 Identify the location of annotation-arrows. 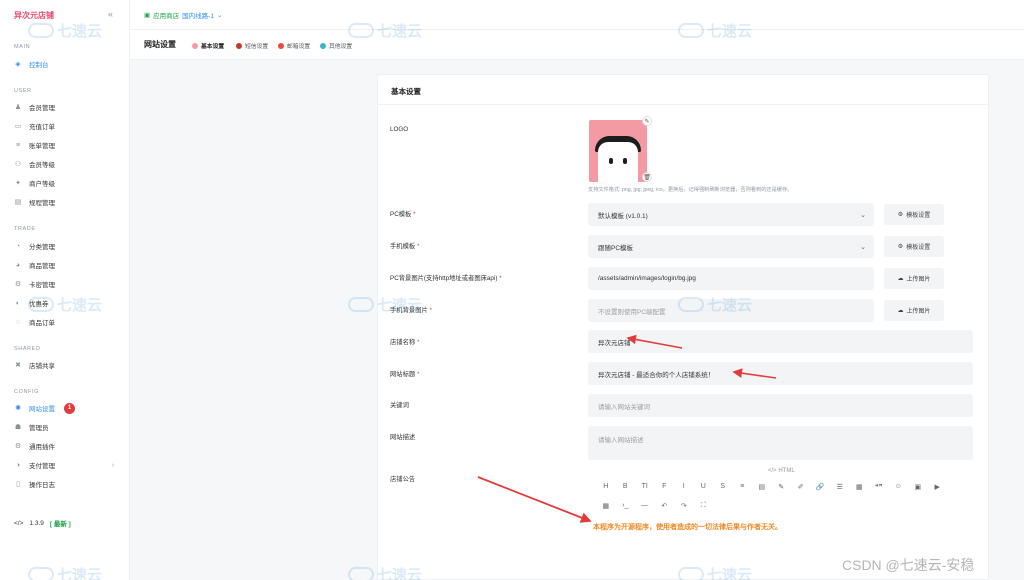
(627, 428).